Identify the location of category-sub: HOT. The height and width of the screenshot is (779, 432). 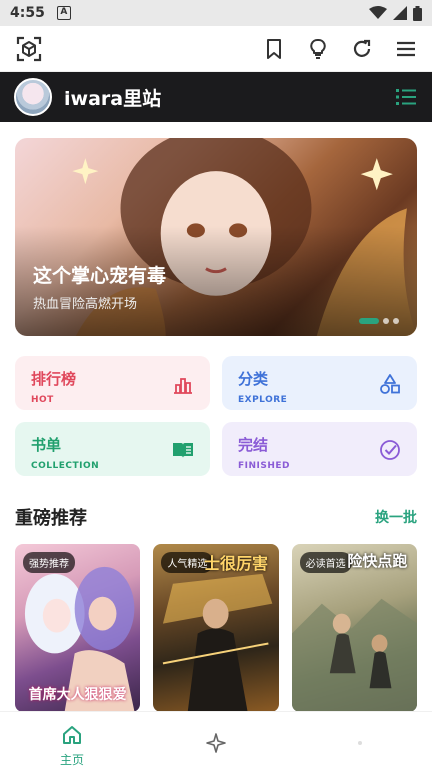
(42, 400).